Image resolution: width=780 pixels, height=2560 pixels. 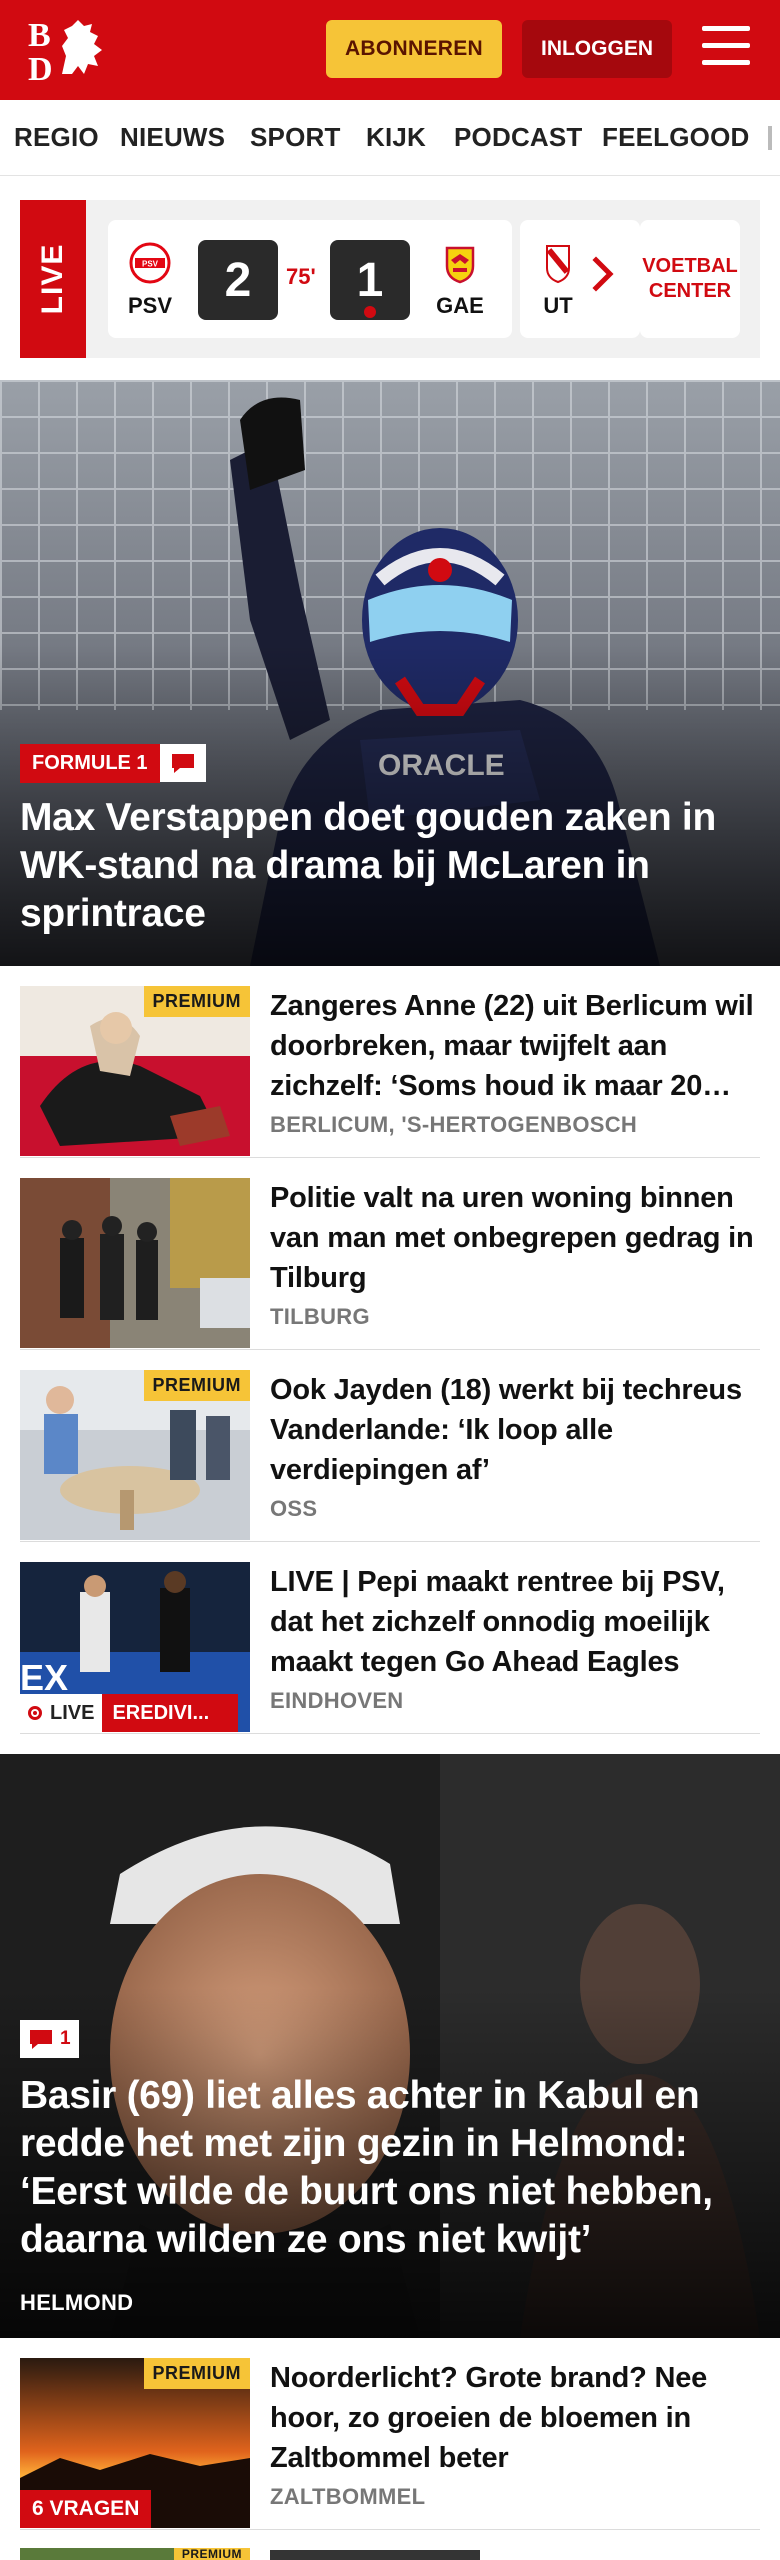 What do you see at coordinates (454, 1124) in the screenshot?
I see `article-location: BERLICUM, 'S-HERTOGENBOSCH` at bounding box center [454, 1124].